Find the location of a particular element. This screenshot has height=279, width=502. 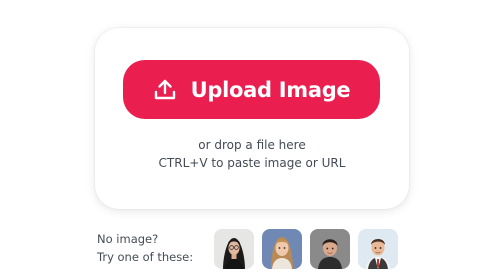

upload-icon is located at coordinates (165, 90).